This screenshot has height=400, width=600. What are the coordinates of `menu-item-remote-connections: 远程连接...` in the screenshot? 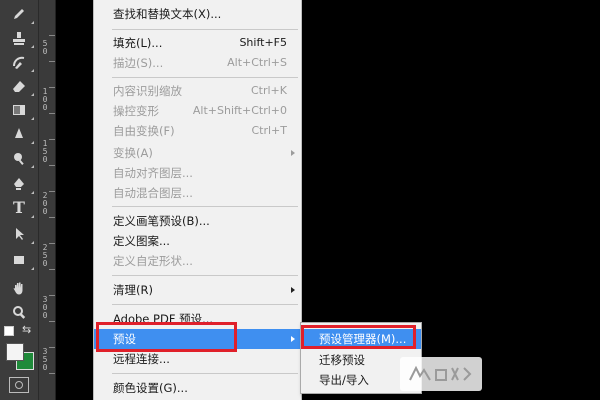 It's located at (197, 359).